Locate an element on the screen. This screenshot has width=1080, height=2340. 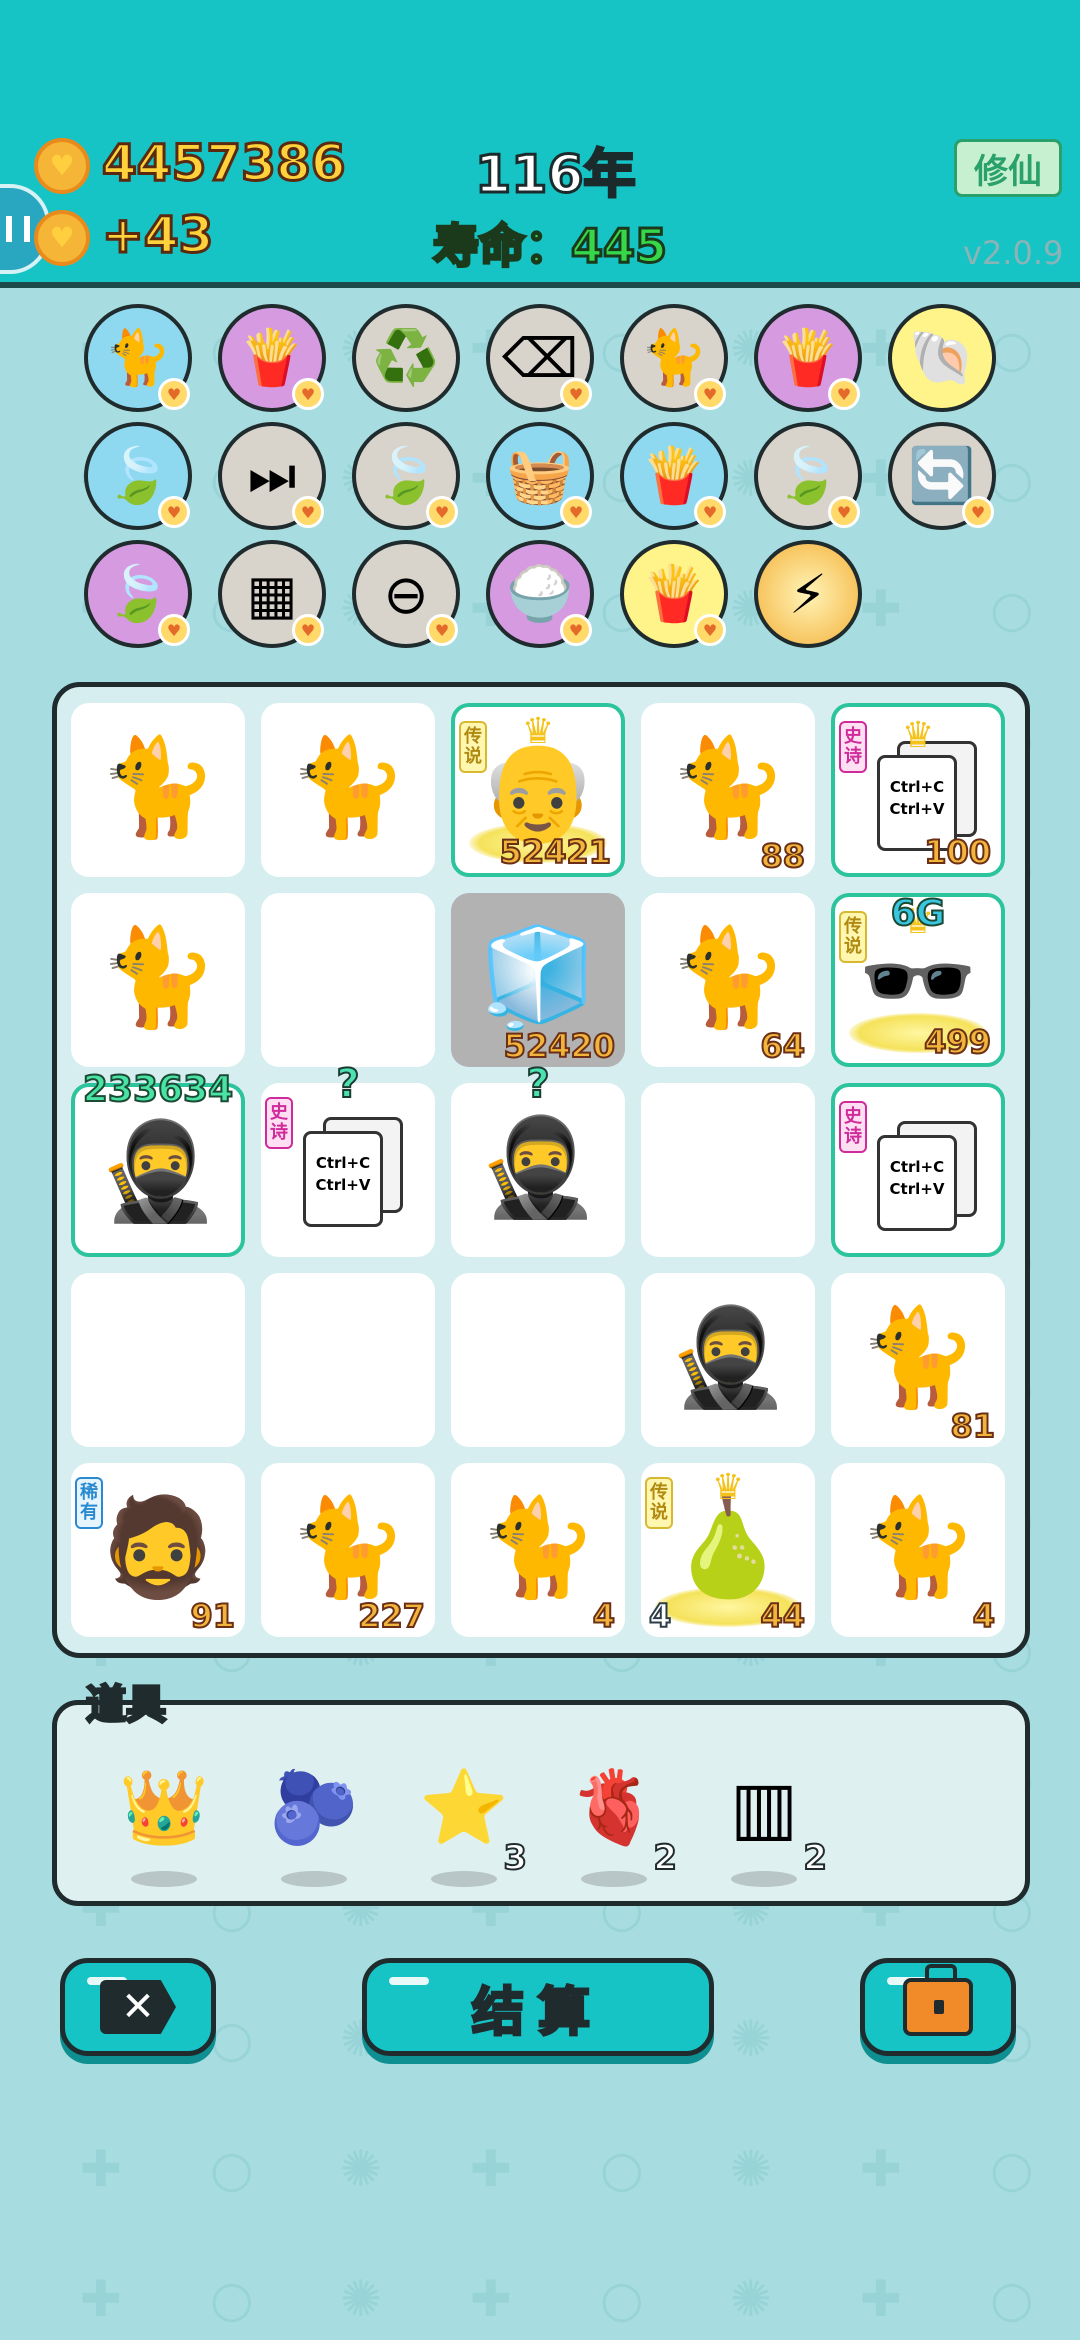
tile-cat: 🐈 64 is located at coordinates (728, 980).